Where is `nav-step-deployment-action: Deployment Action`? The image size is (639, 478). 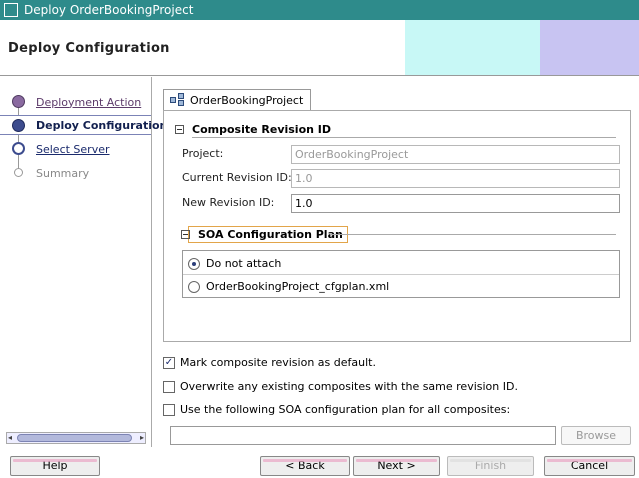
nav-step-deployment-action: Deployment Action is located at coordinates (75, 102).